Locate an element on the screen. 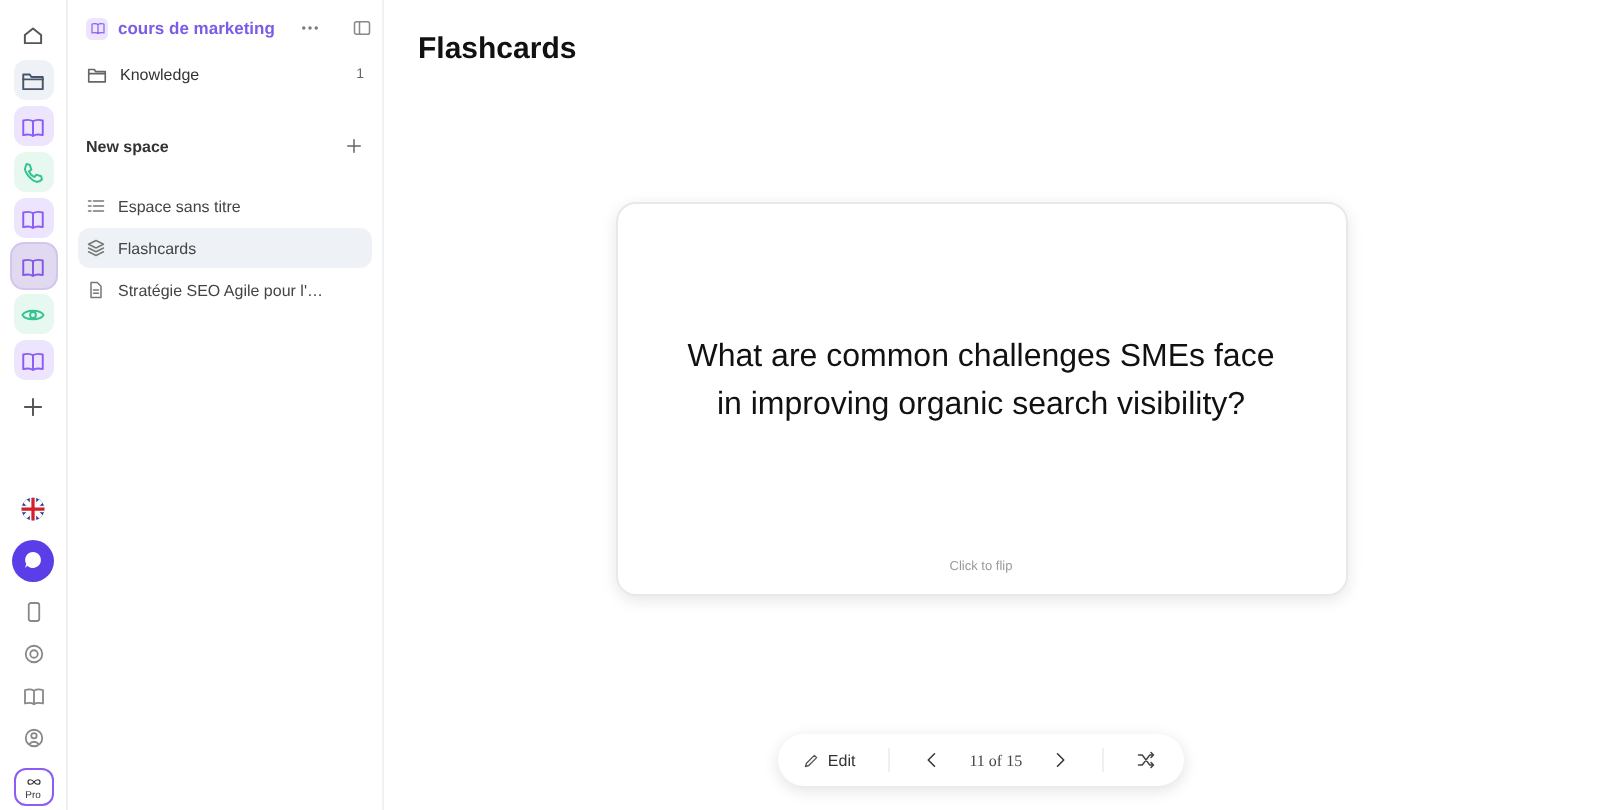 This screenshot has height=810, width=1600. section-heading: New space is located at coordinates (127, 146).